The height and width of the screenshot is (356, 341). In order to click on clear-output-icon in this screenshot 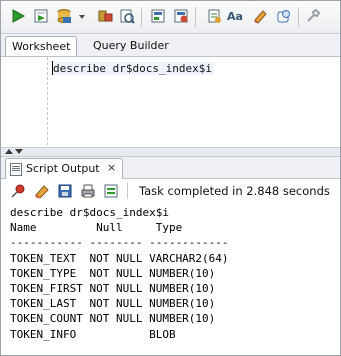, I will do `click(42, 191)`.